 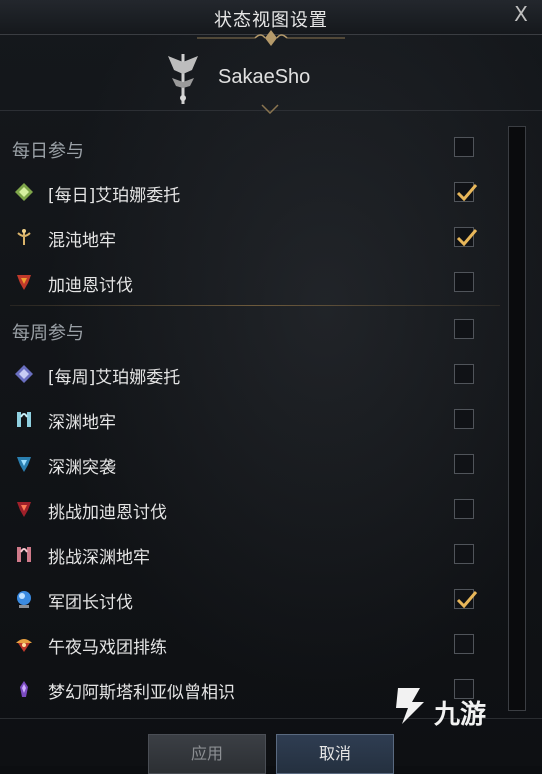 What do you see at coordinates (24, 645) in the screenshot?
I see `circus-icon` at bounding box center [24, 645].